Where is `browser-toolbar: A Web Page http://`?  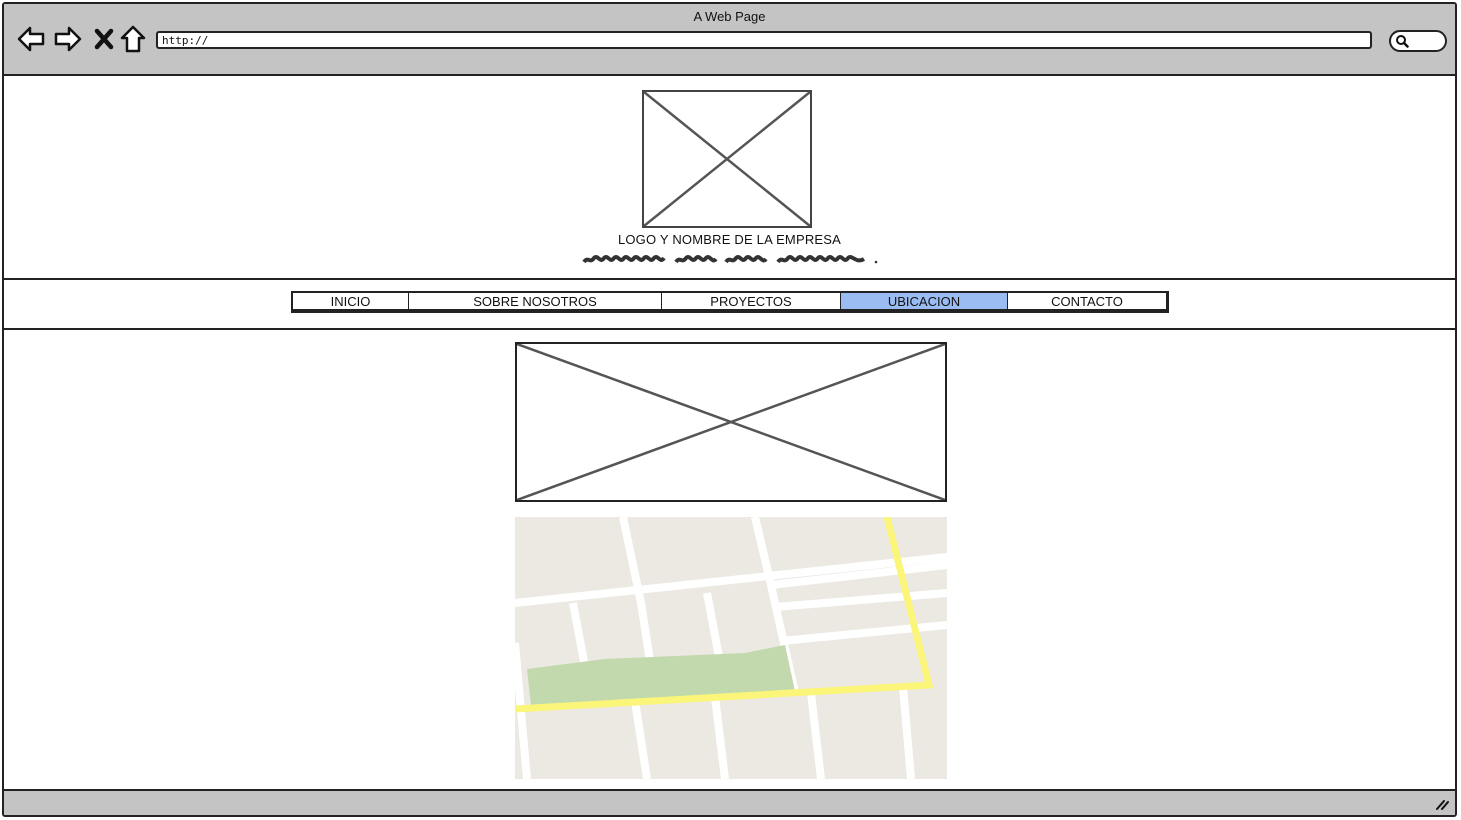
browser-toolbar: A Web Page http:// is located at coordinates (729, 40).